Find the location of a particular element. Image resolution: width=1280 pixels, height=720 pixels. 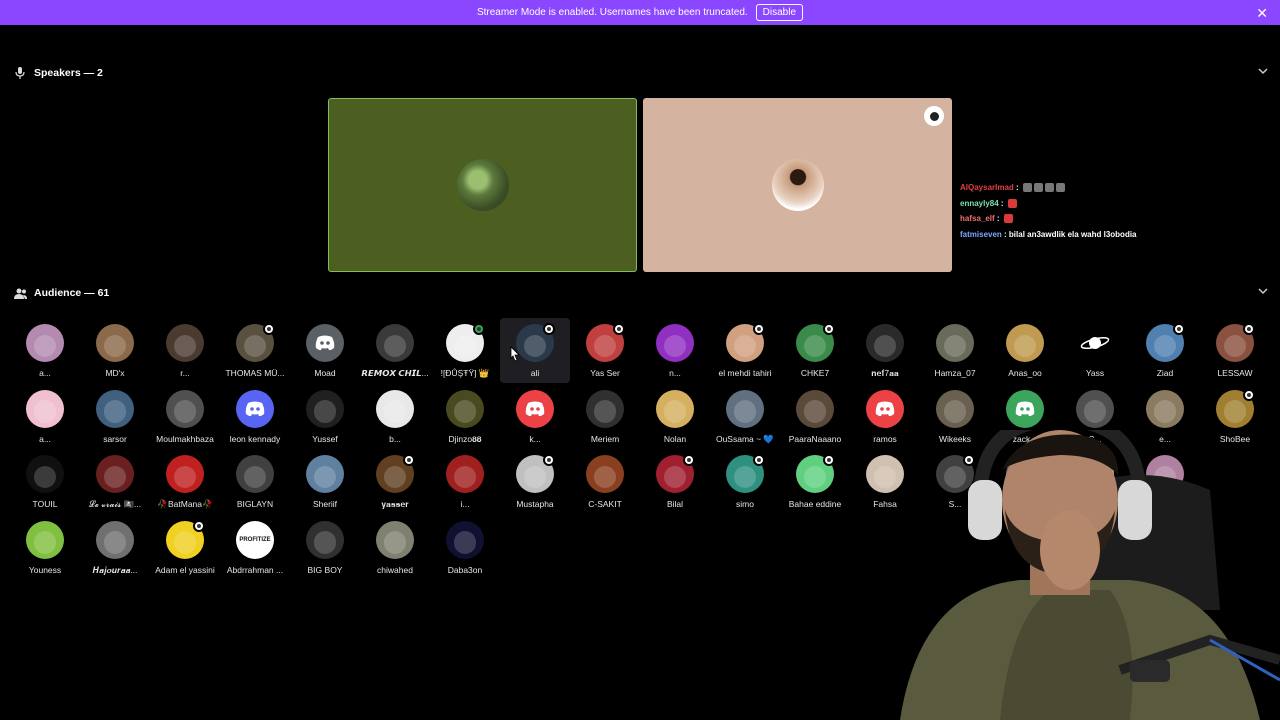

audience-member: Daba3on is located at coordinates (465, 547).